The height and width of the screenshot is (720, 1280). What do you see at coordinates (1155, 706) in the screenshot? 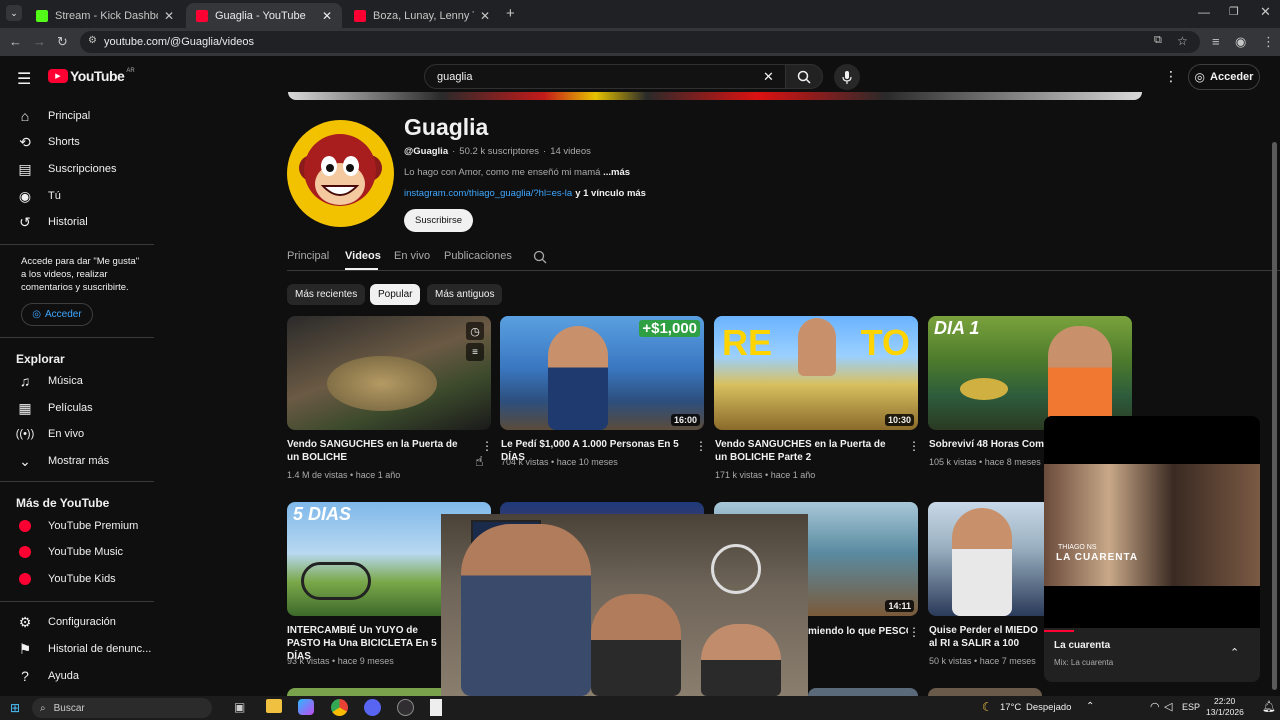
I see `wifi-icon: ◠` at bounding box center [1155, 706].